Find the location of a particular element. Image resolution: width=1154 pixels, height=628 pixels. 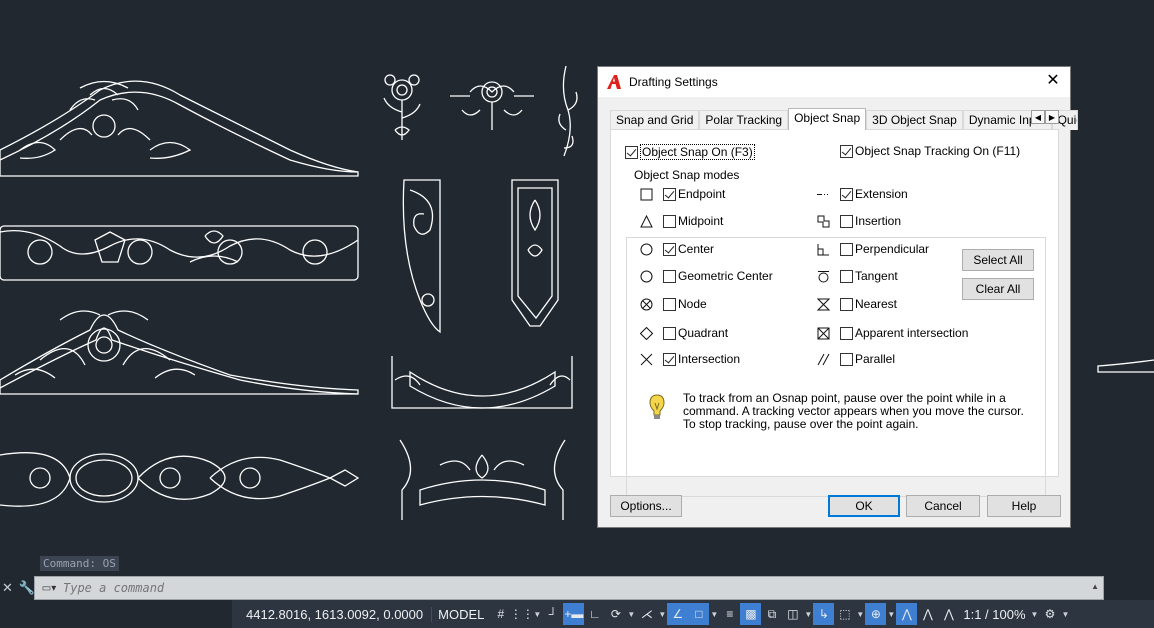

tab-scroll-left-icon: ◀ is located at coordinates (1038, 117).